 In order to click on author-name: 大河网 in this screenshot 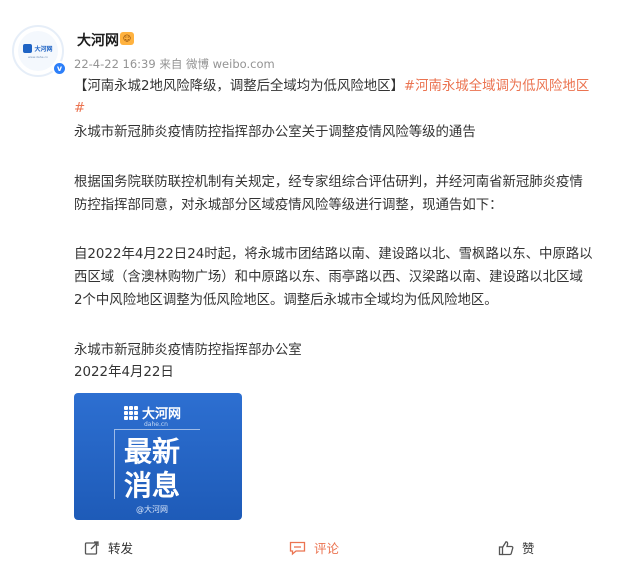, I will do `click(98, 40)`.